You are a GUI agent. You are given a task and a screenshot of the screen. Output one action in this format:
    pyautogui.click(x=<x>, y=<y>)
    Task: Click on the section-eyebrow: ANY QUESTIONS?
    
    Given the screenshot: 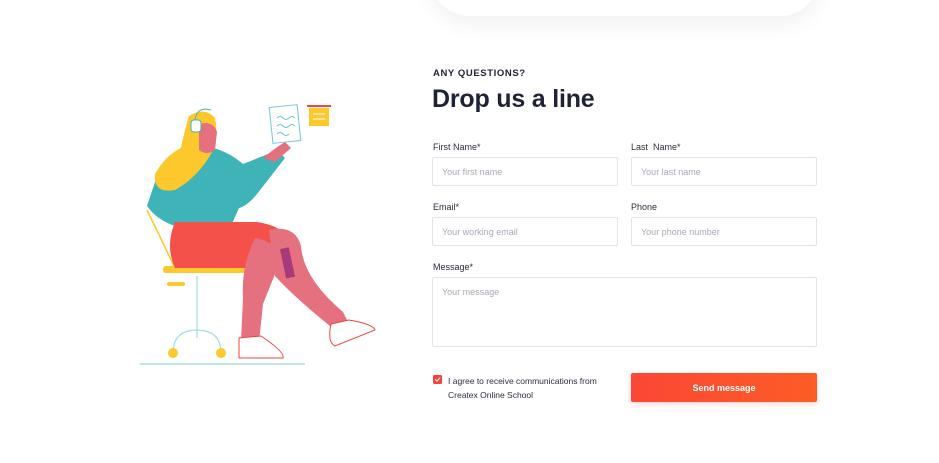 What is the action you would take?
    pyautogui.click(x=479, y=73)
    